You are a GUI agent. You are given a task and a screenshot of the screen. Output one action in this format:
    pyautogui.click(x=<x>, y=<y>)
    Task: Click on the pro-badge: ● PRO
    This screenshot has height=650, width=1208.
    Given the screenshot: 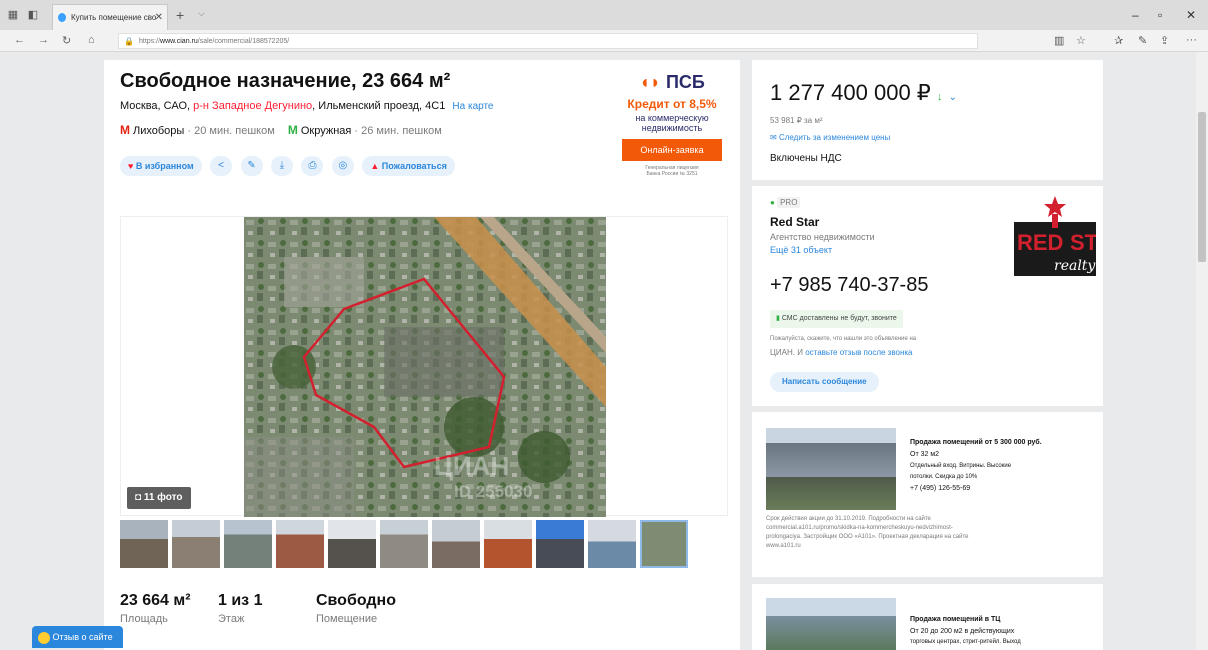 What is the action you would take?
    pyautogui.click(x=785, y=202)
    